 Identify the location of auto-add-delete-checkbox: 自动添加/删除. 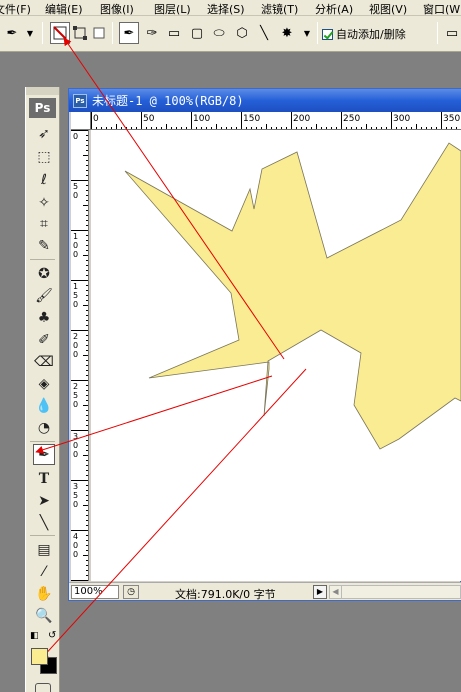
(364, 34).